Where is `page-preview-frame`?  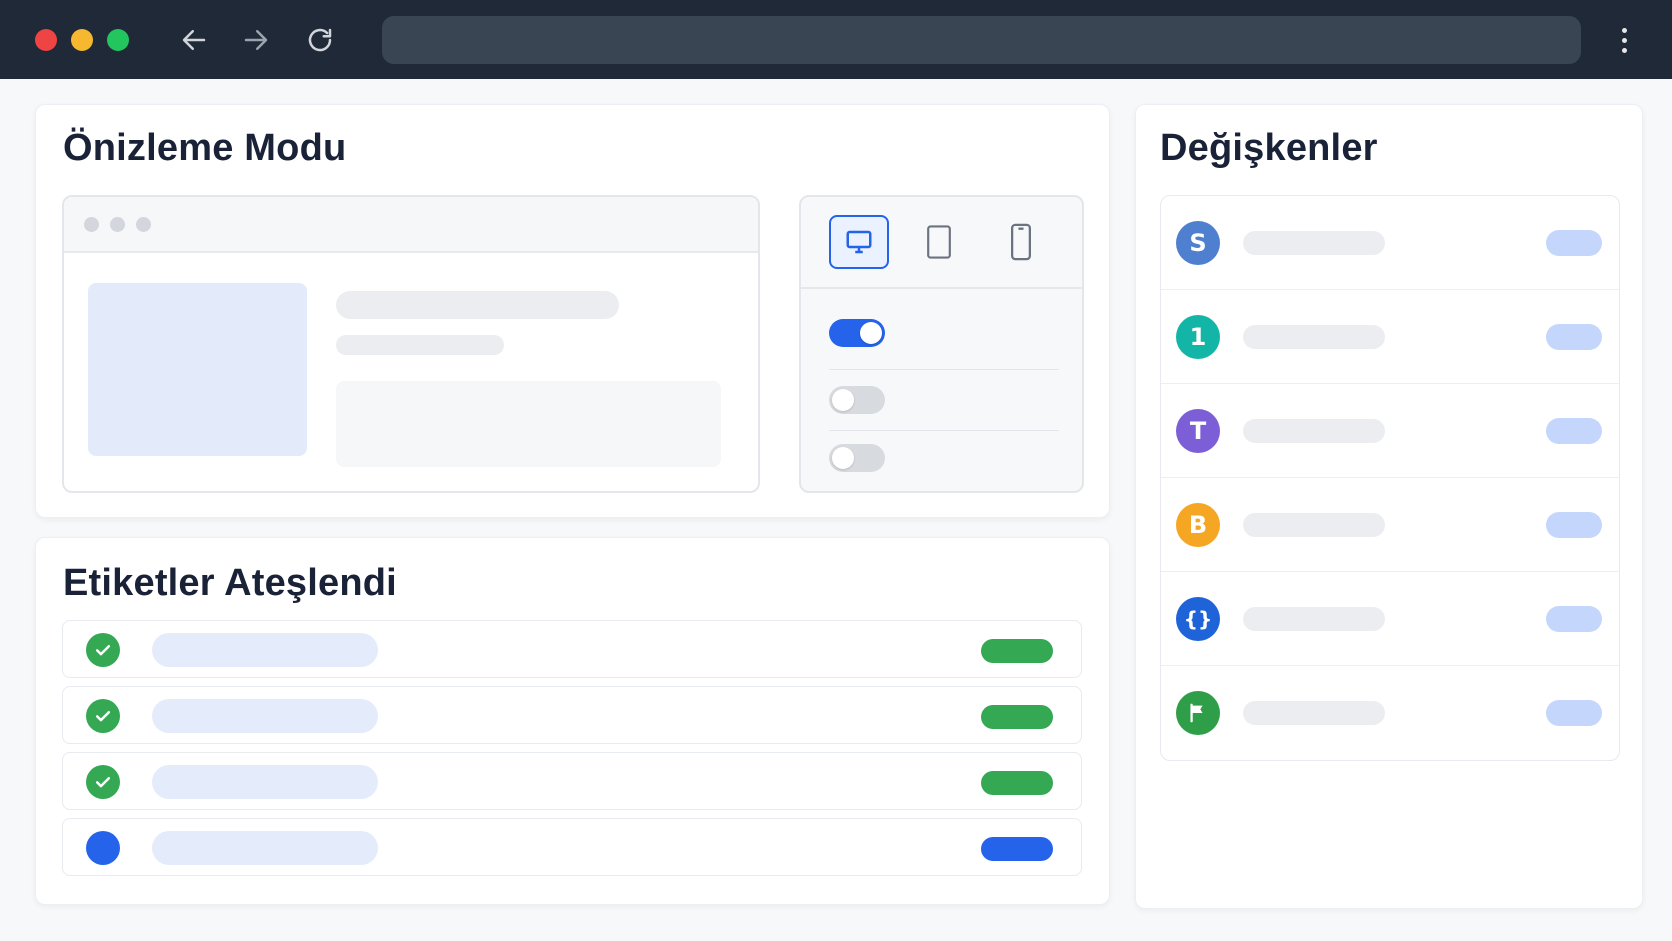 page-preview-frame is located at coordinates (411, 344).